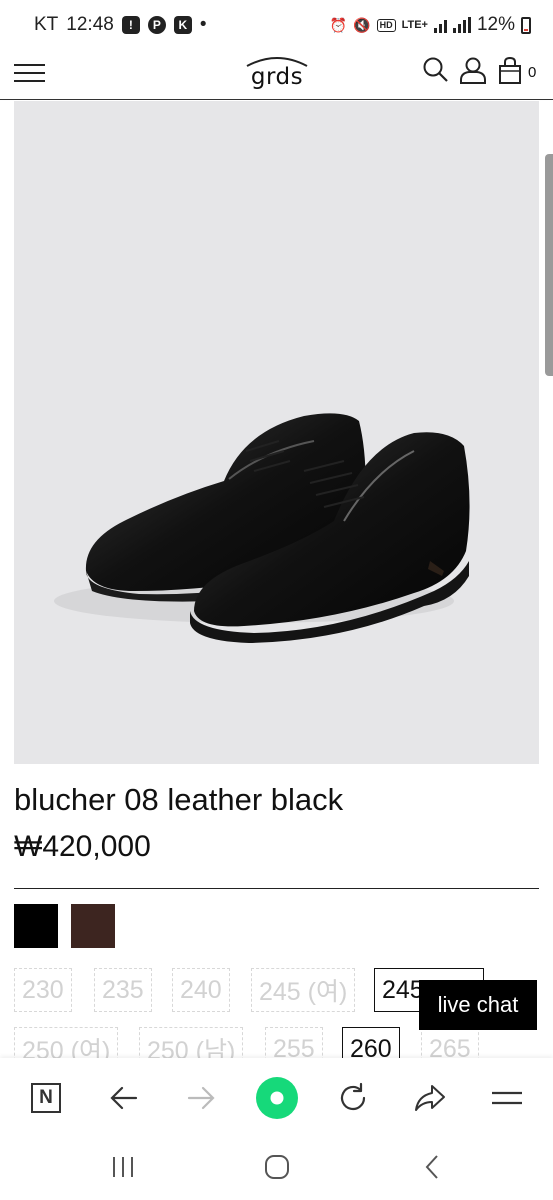  I want to click on hd-voice-icon: HD, so click(386, 25).